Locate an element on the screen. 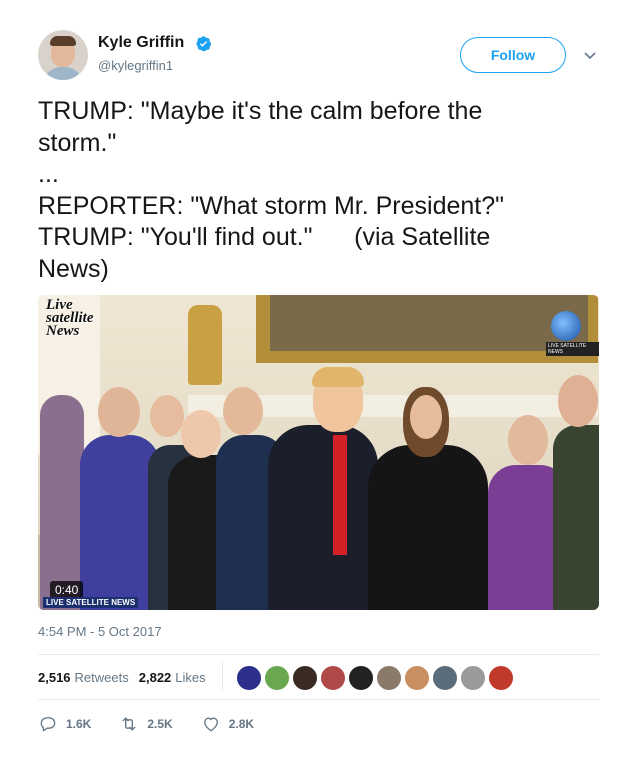 This screenshot has height=763, width=638. retweet-button: 2.5K is located at coordinates (146, 724).